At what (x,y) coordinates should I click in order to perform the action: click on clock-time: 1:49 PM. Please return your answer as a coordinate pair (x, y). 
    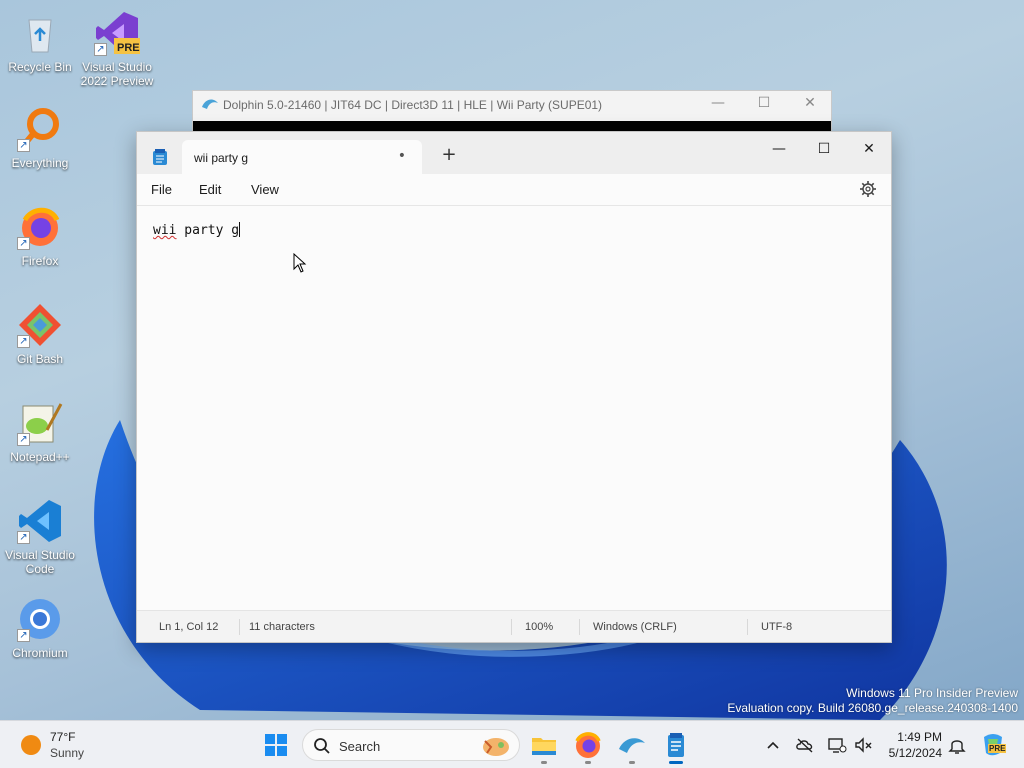
    Looking at the image, I should click on (919, 737).